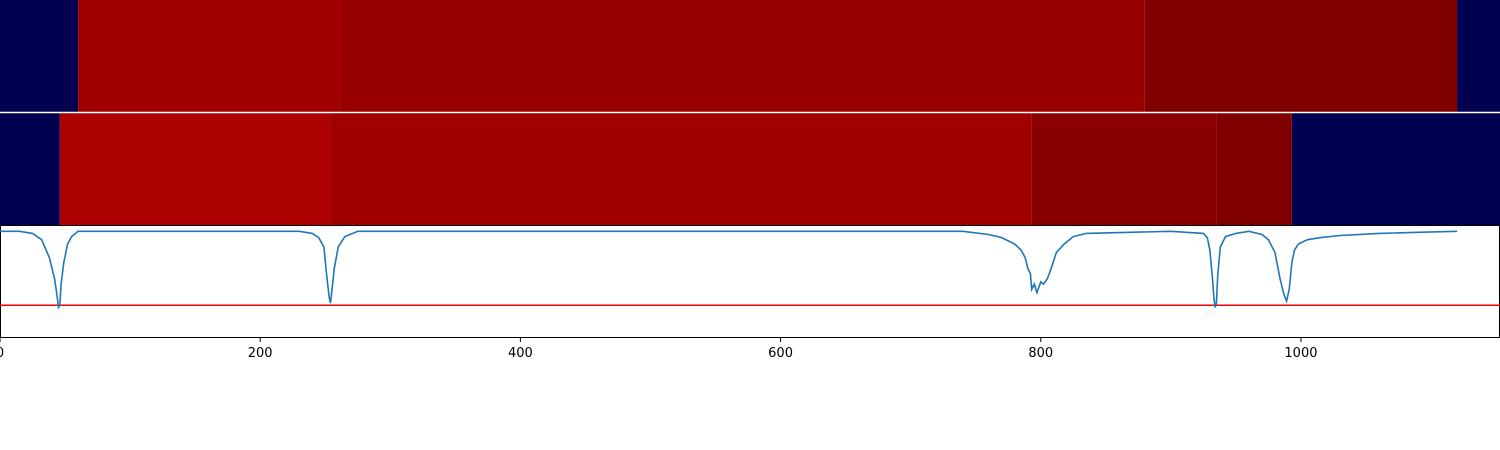 The image size is (1500, 450). Describe the element at coordinates (260, 353) in the screenshot. I see `x-tick-label-200: 200` at that location.